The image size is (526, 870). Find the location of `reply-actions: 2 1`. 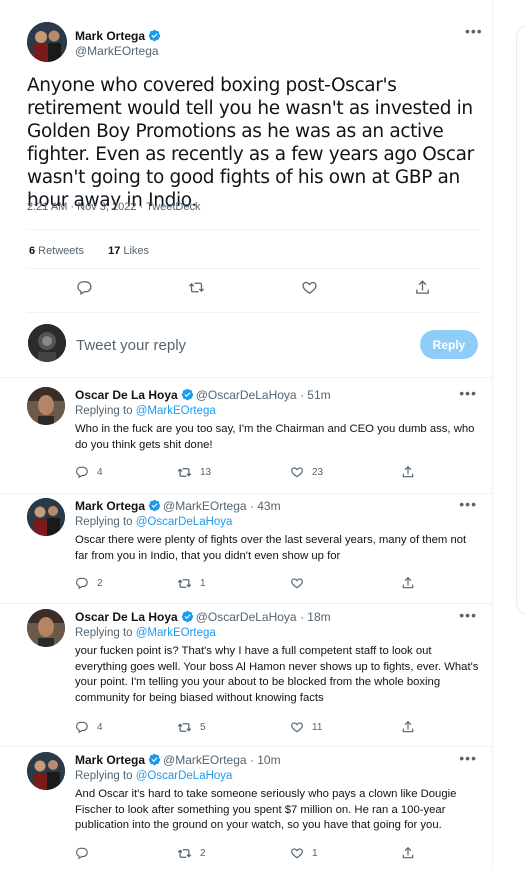

reply-actions: 2 1 is located at coordinates (255, 584).